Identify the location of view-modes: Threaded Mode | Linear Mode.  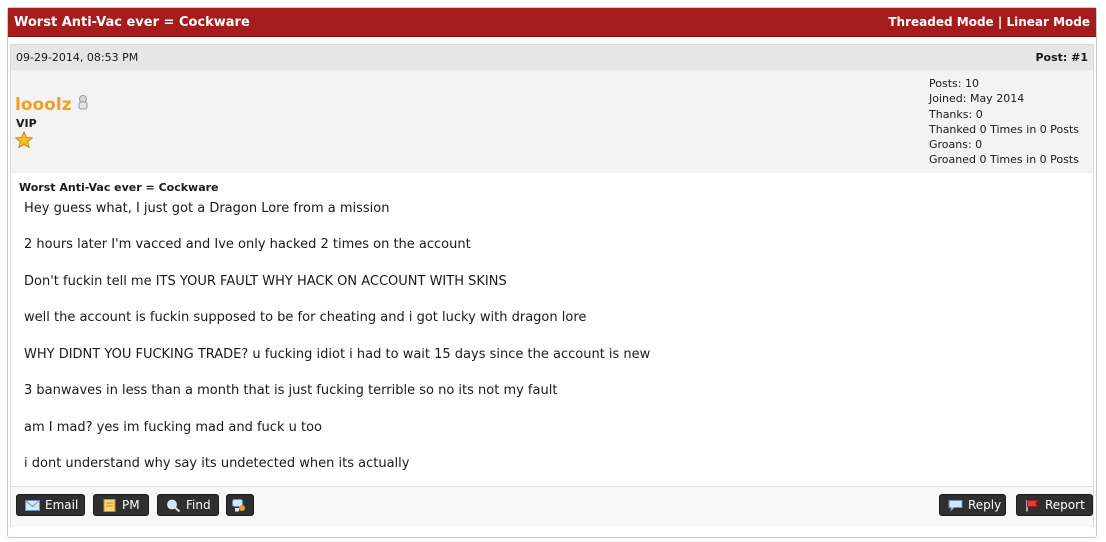
(989, 22).